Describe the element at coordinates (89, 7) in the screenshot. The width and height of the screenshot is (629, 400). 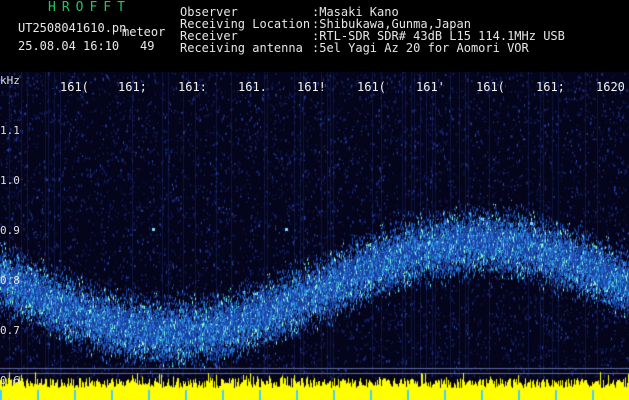
I see `app-title: HROFFT` at that location.